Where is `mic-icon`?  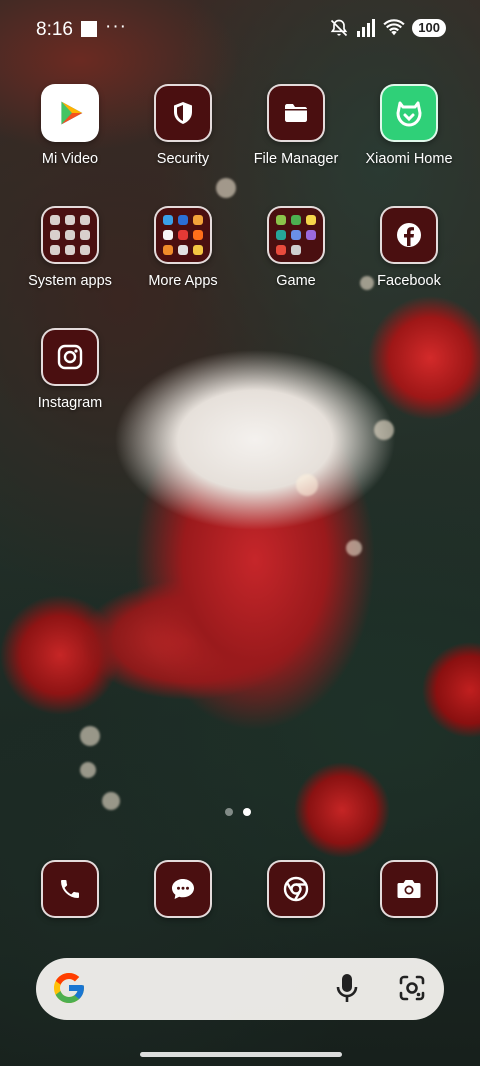 mic-icon is located at coordinates (347, 988).